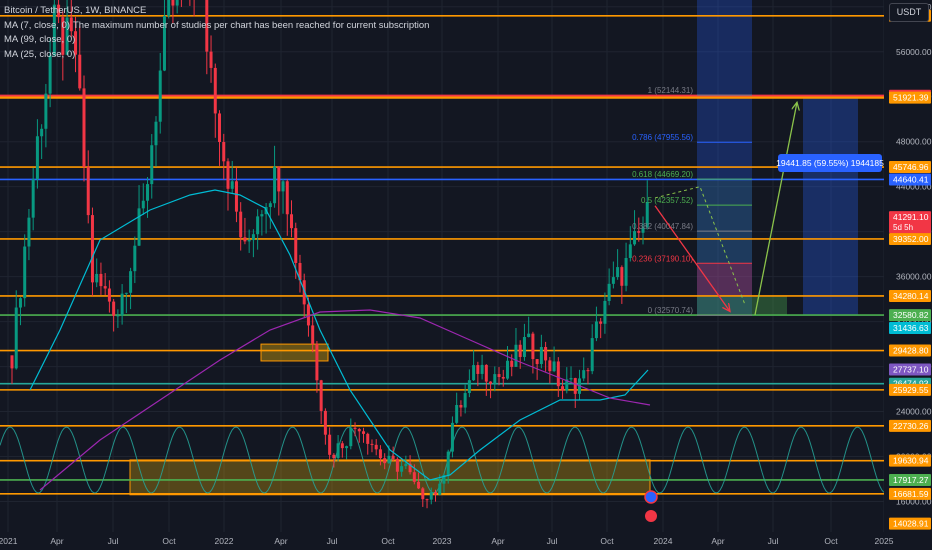  Describe the element at coordinates (651, 497) in the screenshot. I see `event-icon` at that location.